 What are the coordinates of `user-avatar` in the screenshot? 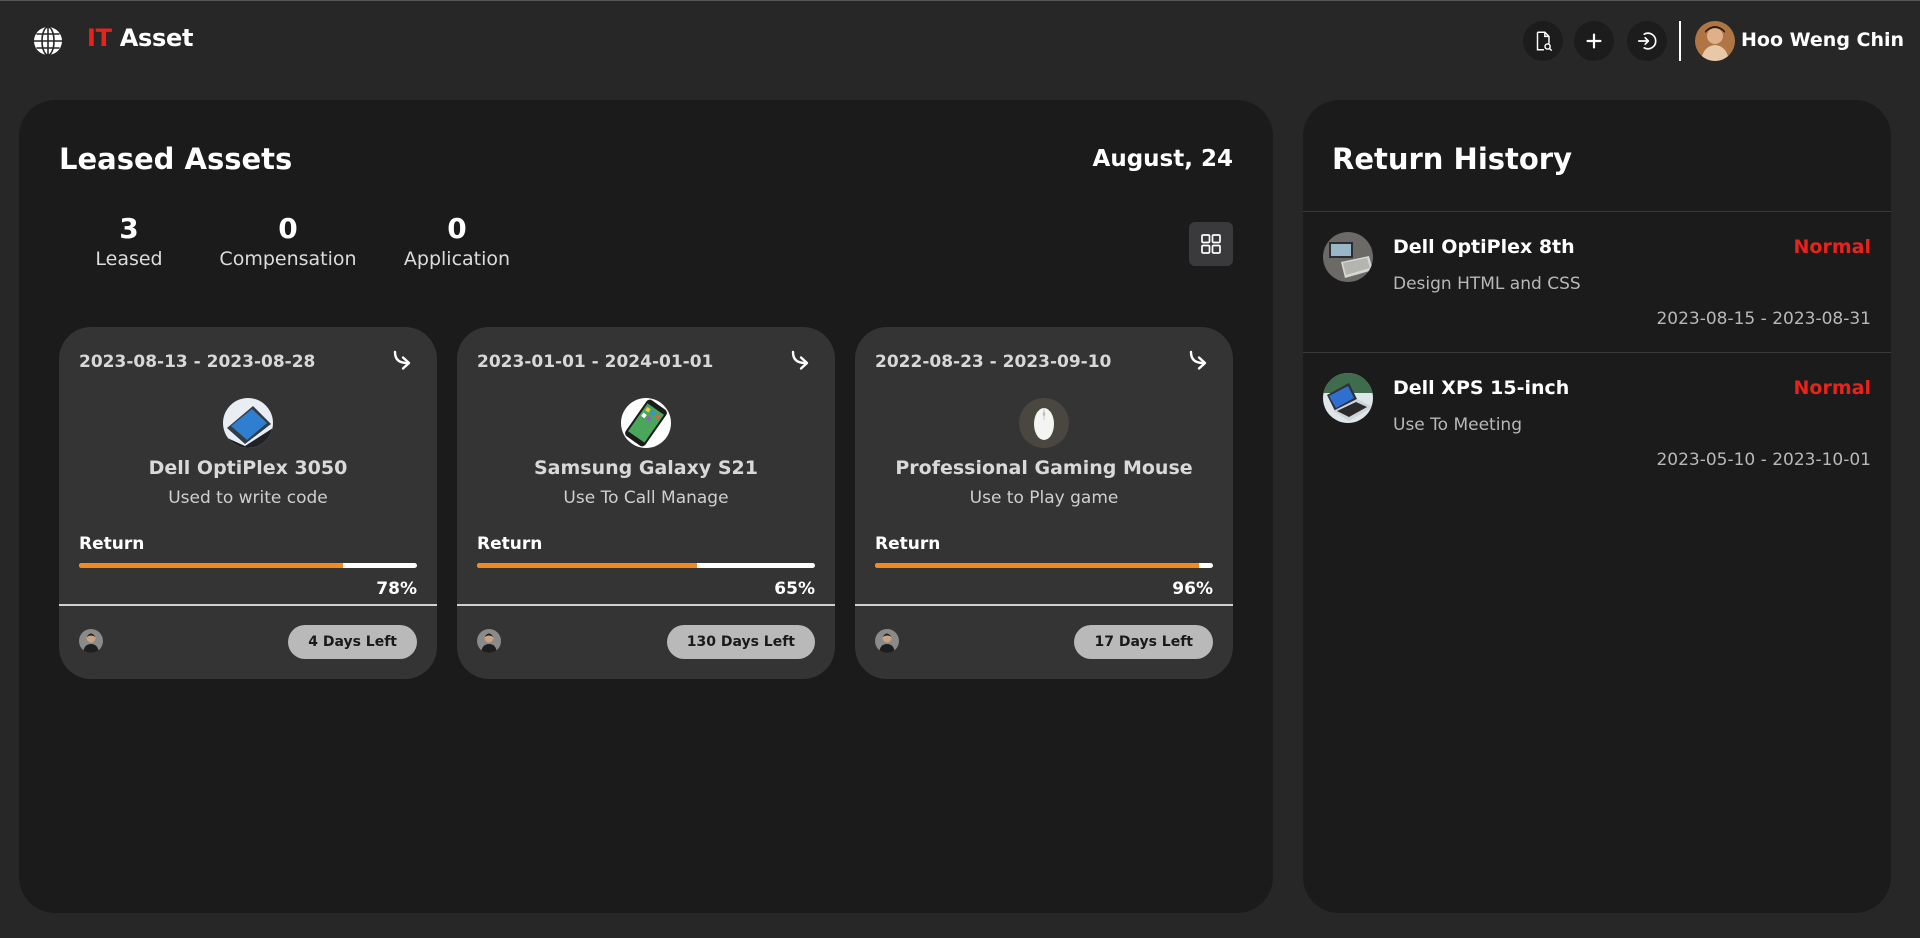 It's located at (1715, 41).